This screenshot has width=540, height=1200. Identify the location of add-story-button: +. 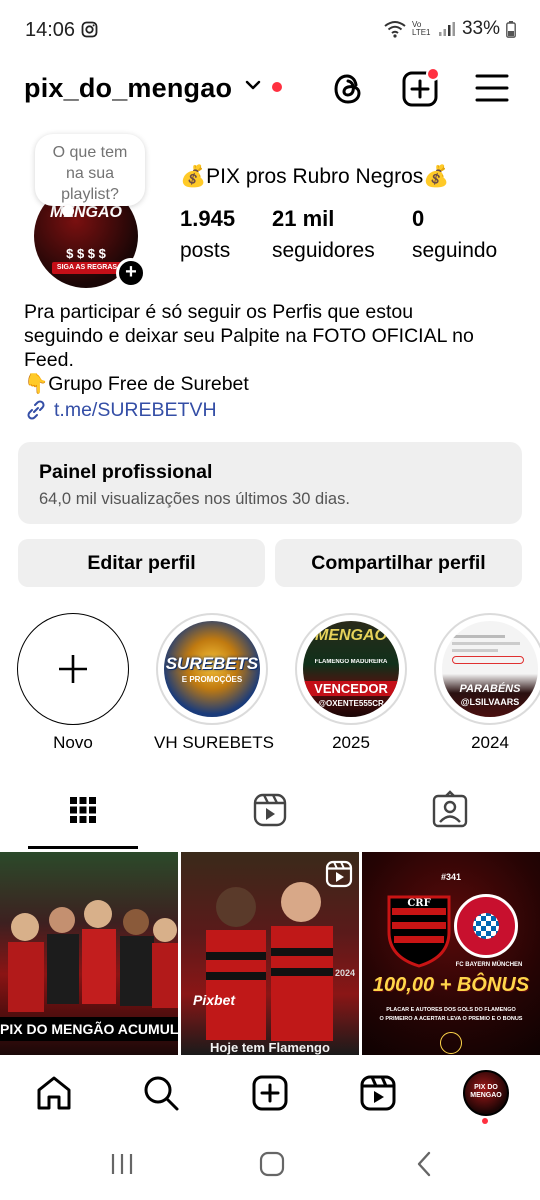
(131, 273).